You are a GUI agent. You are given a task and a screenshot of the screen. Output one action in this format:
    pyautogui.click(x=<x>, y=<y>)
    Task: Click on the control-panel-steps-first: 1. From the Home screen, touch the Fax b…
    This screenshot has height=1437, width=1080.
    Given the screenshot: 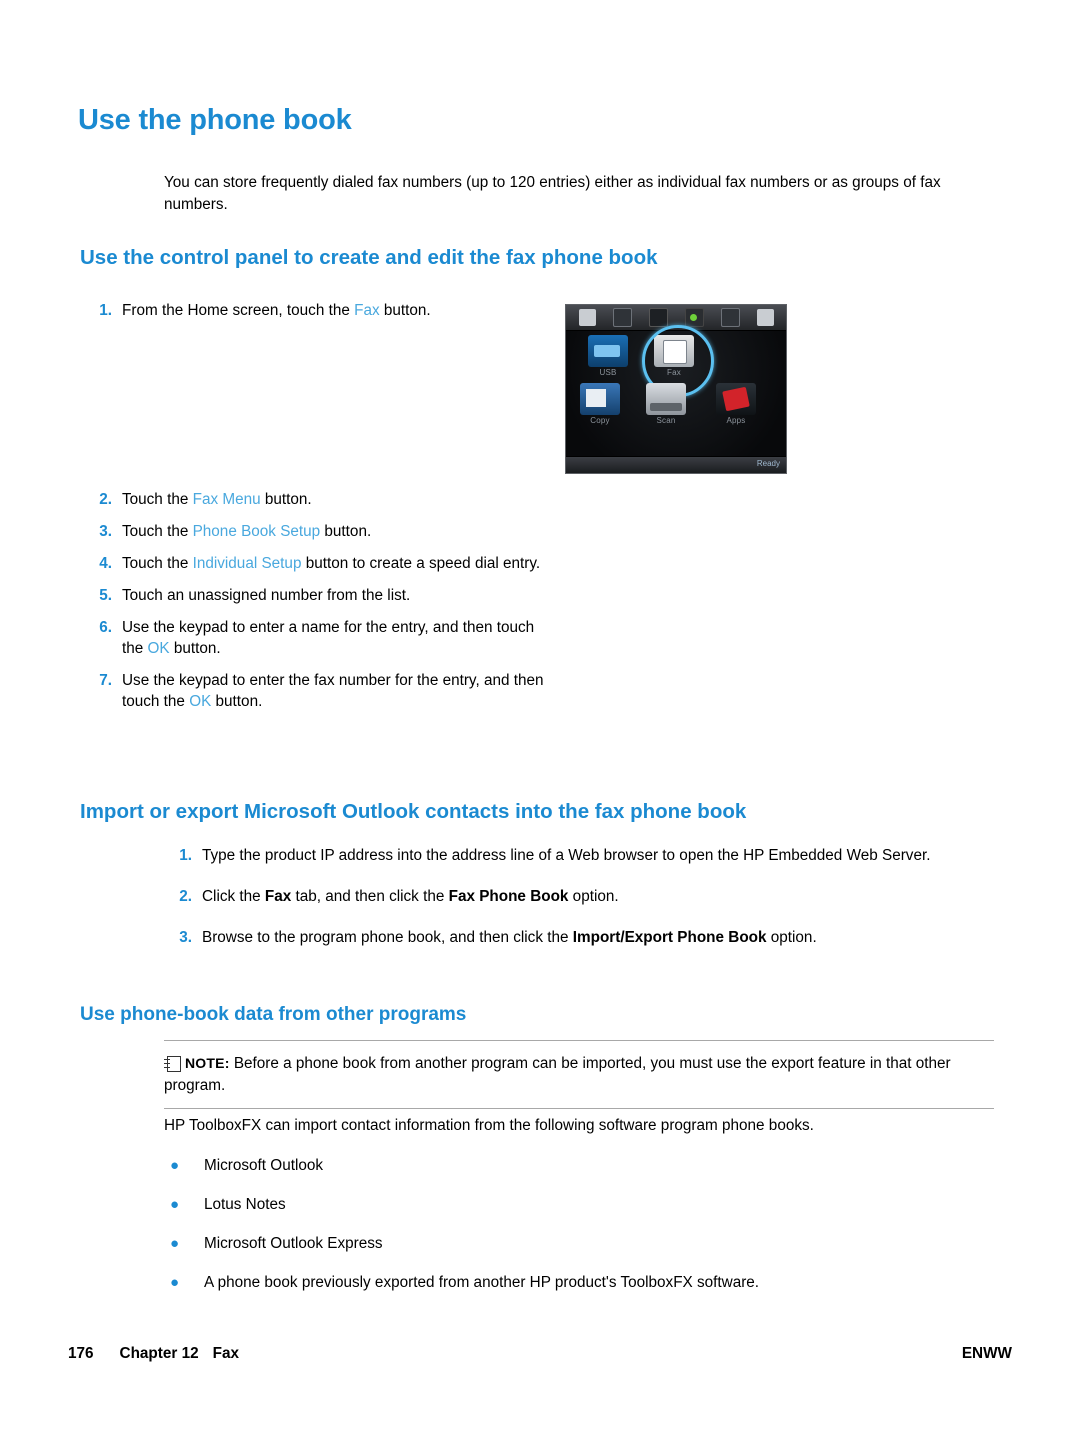 What is the action you would take?
    pyautogui.click(x=308, y=316)
    